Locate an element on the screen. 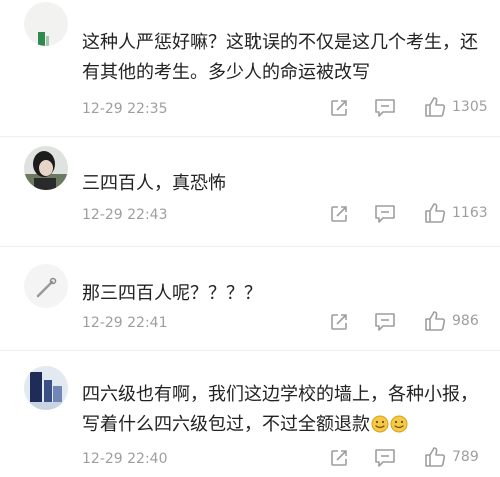  avatar-city-icon is located at coordinates (46, 388).